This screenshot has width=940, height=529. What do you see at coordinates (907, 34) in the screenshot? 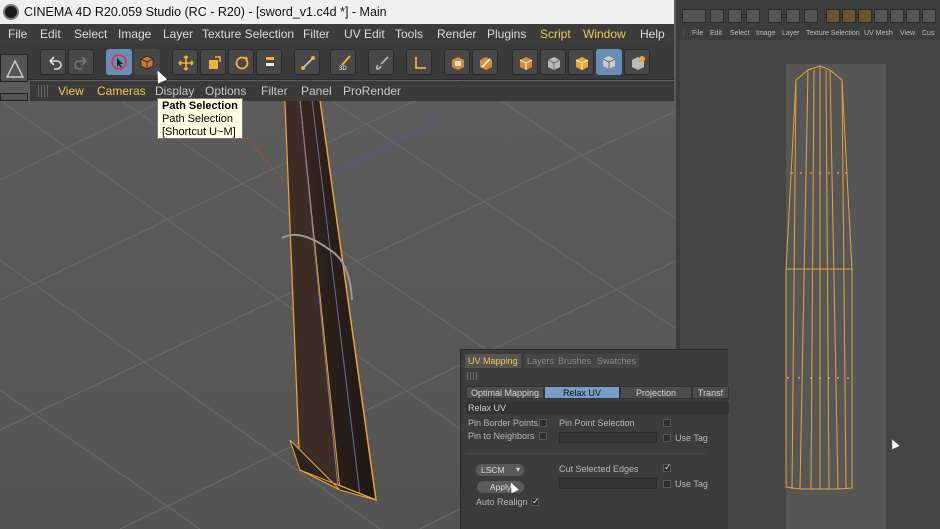
I see `uv-menu-view: View` at bounding box center [907, 34].